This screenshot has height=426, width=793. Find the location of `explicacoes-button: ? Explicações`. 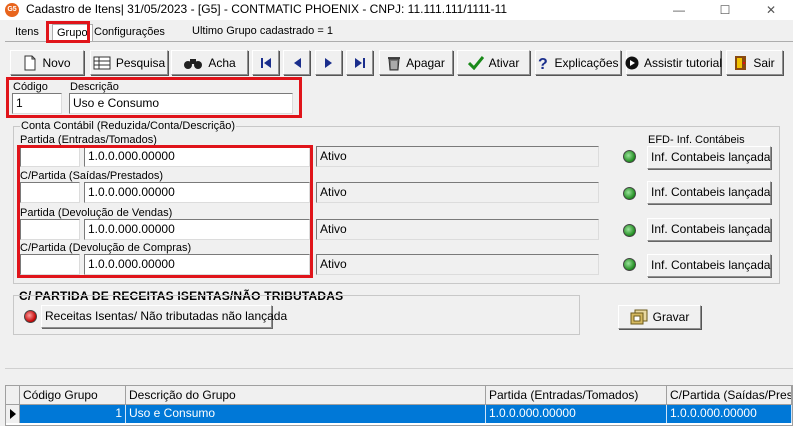

explicacoes-button: ? Explicações is located at coordinates (578, 62).